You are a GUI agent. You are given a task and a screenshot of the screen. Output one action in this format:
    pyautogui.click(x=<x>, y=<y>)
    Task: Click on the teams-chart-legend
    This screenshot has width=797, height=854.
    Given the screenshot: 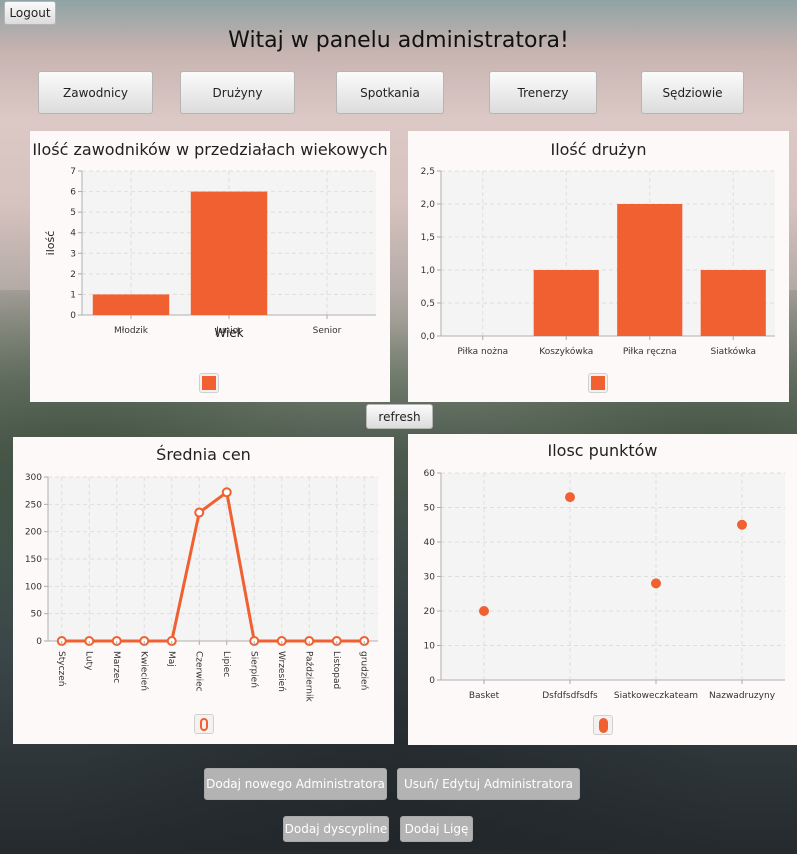 What is the action you would take?
    pyautogui.click(x=598, y=383)
    